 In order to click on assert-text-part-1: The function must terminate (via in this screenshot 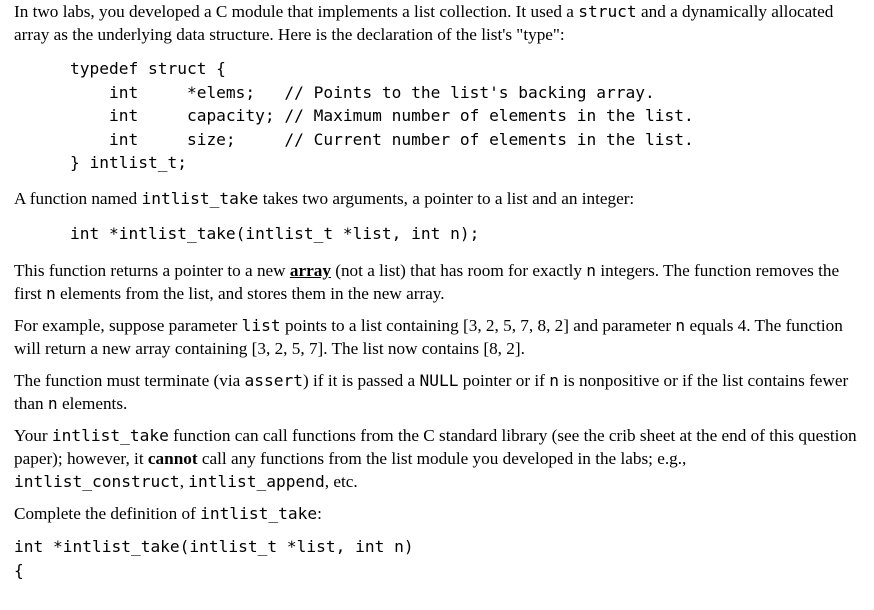, I will do `click(129, 380)`.